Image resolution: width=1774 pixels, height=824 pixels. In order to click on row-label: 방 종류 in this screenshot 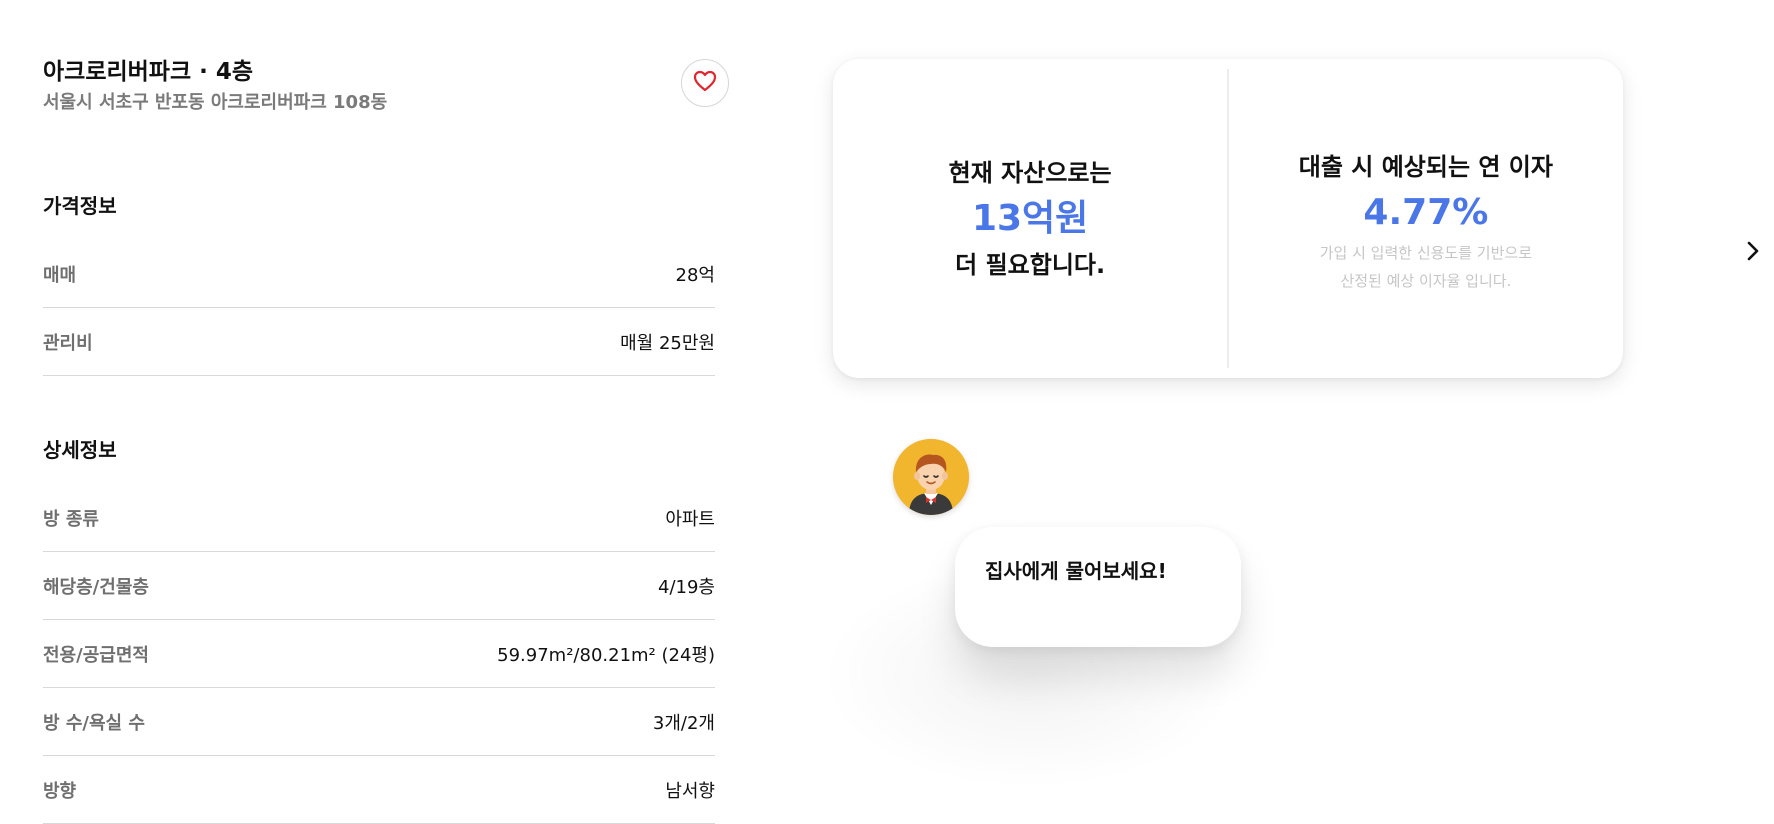, I will do `click(71, 519)`.